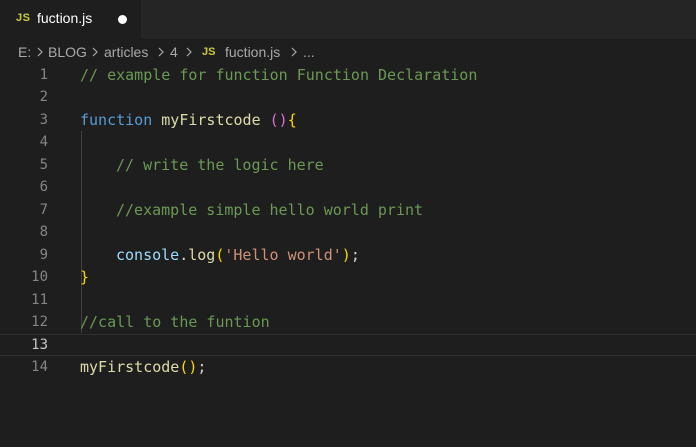 This screenshot has width=696, height=447. Describe the element at coordinates (43, 97) in the screenshot. I see `line-number: 2` at that location.